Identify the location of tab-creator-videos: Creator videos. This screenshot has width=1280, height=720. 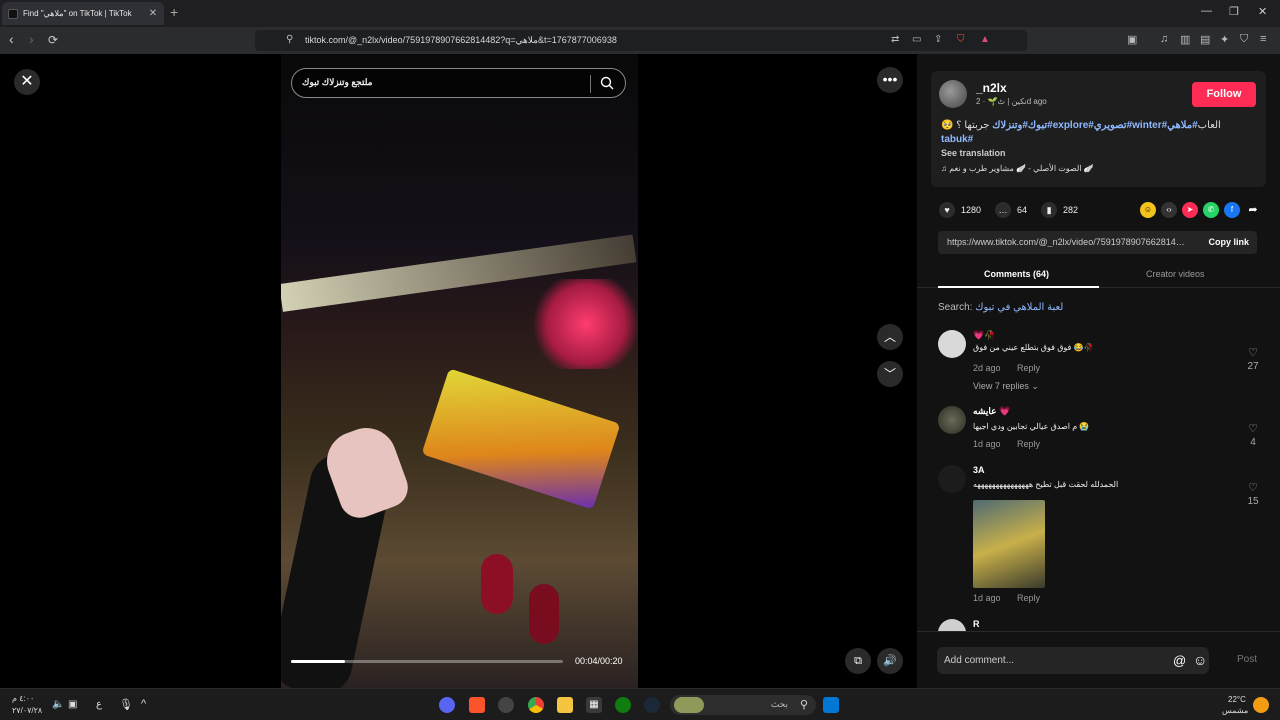
(1175, 274).